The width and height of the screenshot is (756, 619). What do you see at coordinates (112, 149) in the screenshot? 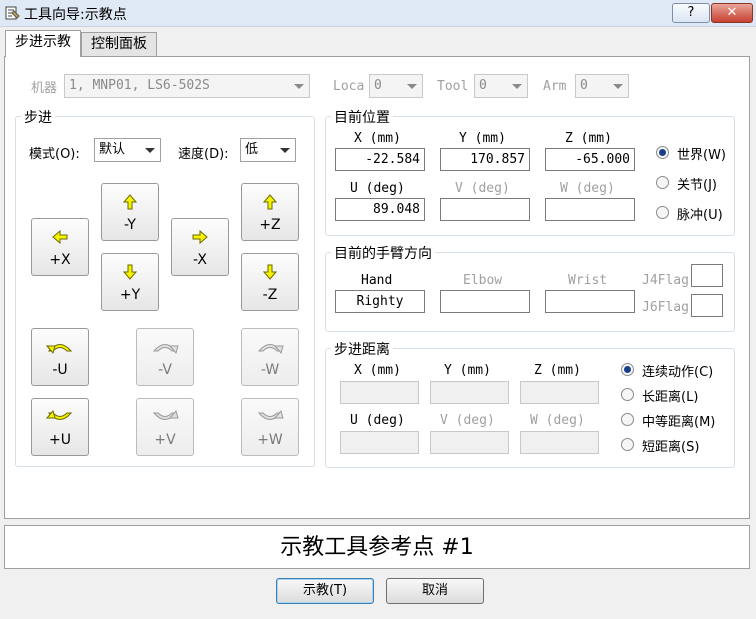
I see `mode-select-value: 默认` at bounding box center [112, 149].